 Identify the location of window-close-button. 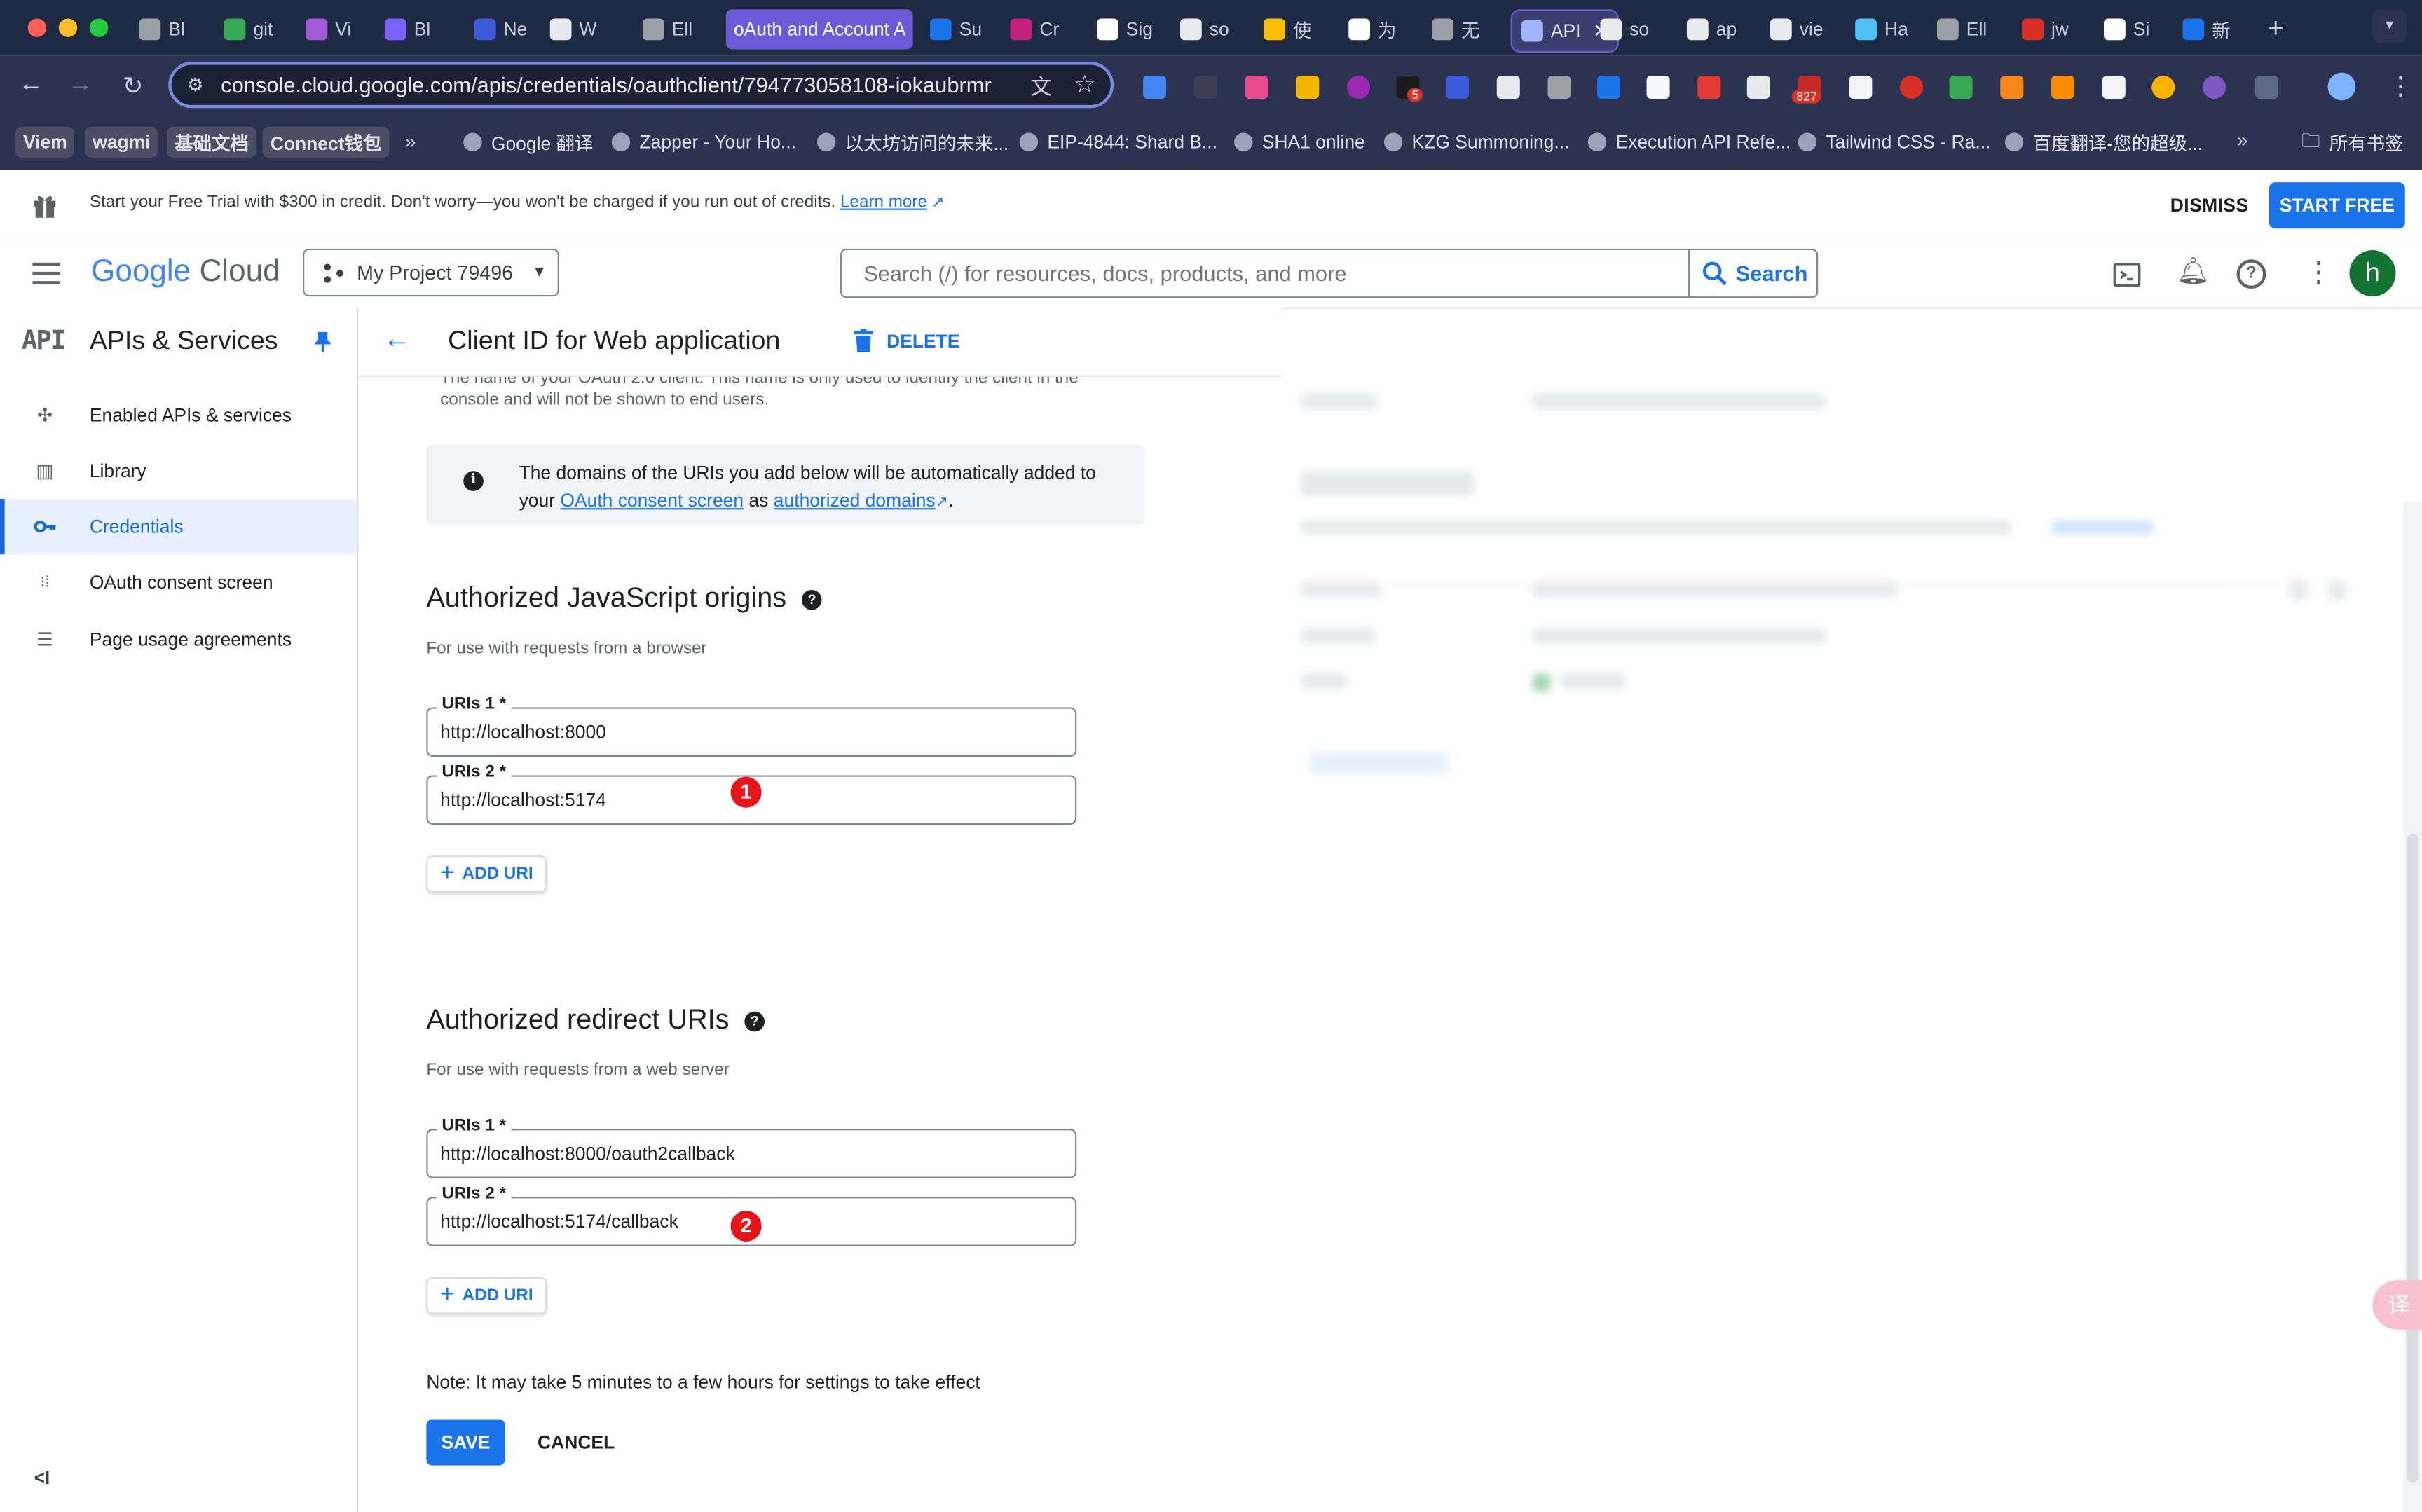
(37, 27).